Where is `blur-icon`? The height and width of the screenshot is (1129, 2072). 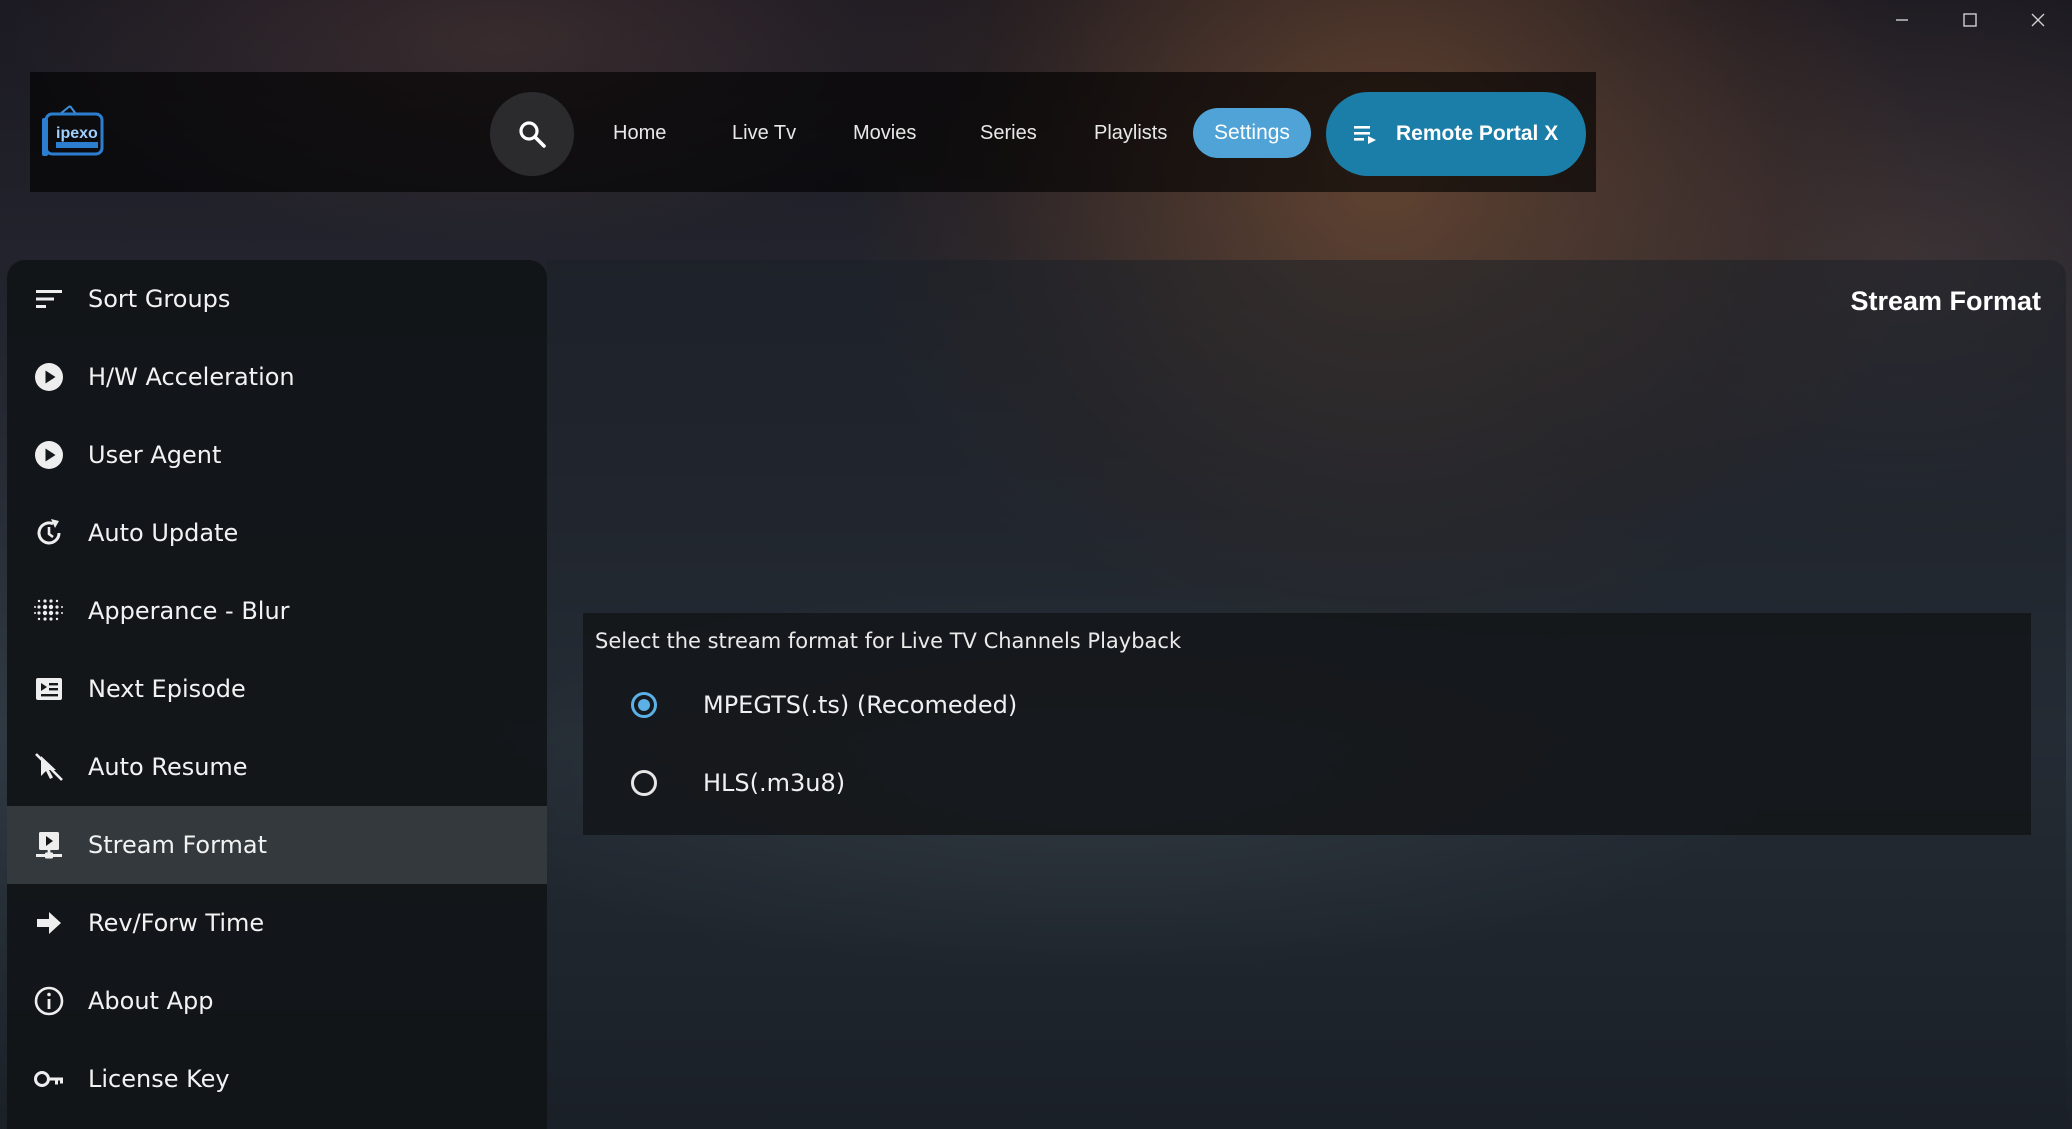 blur-icon is located at coordinates (49, 611).